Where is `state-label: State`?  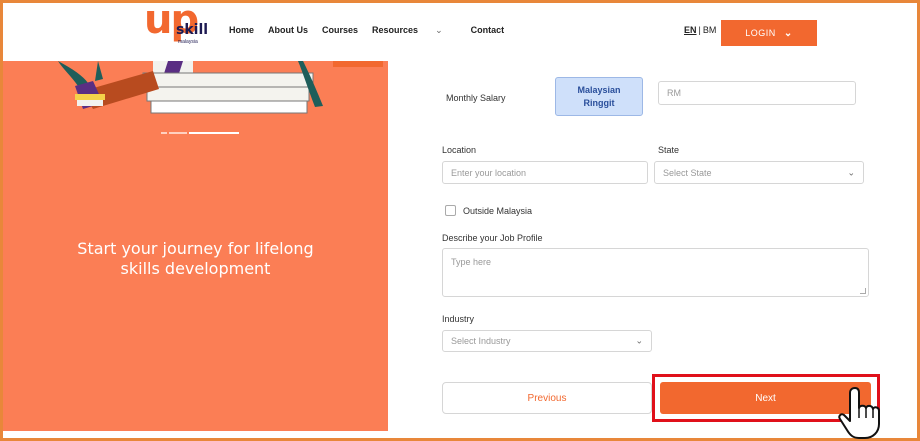
state-label: State is located at coordinates (669, 150).